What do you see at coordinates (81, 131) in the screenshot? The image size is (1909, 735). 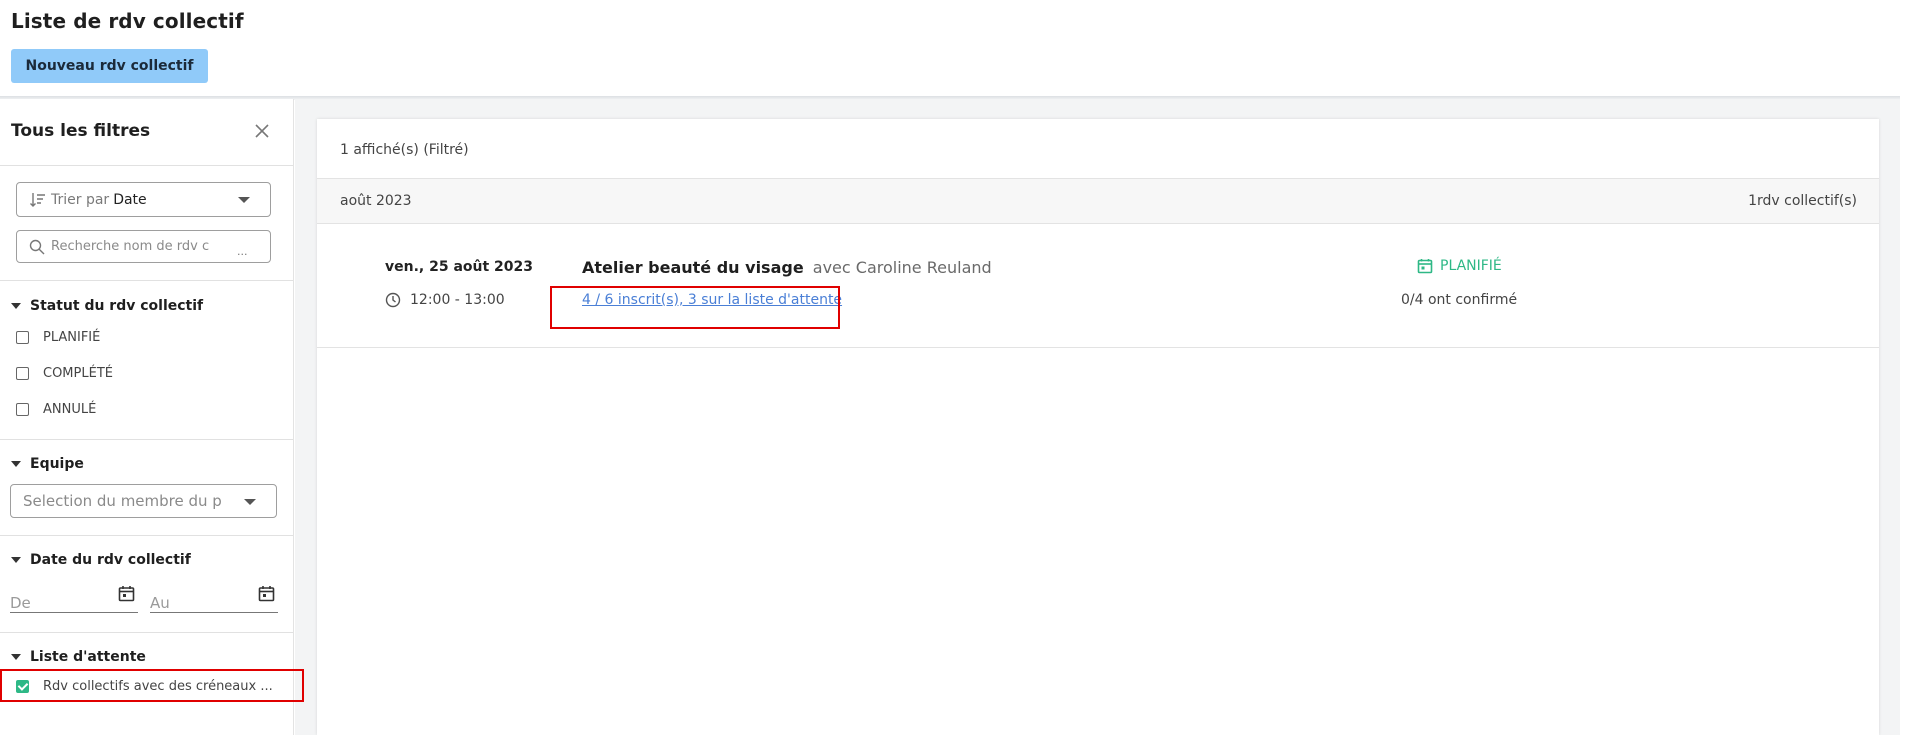 I see `filters-title: Tous les filtres` at bounding box center [81, 131].